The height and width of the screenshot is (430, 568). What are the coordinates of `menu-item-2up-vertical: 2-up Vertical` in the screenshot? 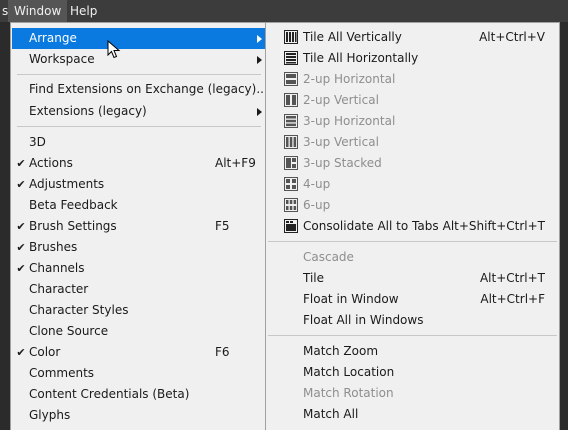 It's located at (412, 100).